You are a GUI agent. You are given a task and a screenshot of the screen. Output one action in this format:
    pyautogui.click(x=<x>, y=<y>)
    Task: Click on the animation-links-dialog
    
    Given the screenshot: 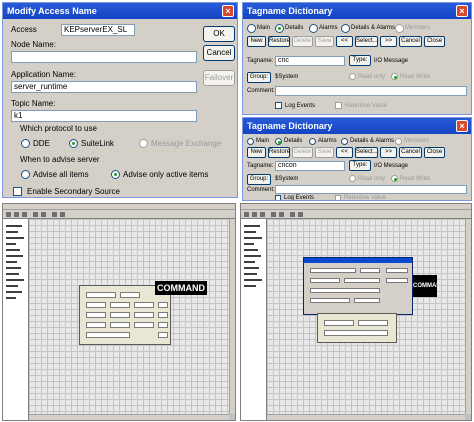 What is the action you would take?
    pyautogui.click(x=358, y=286)
    